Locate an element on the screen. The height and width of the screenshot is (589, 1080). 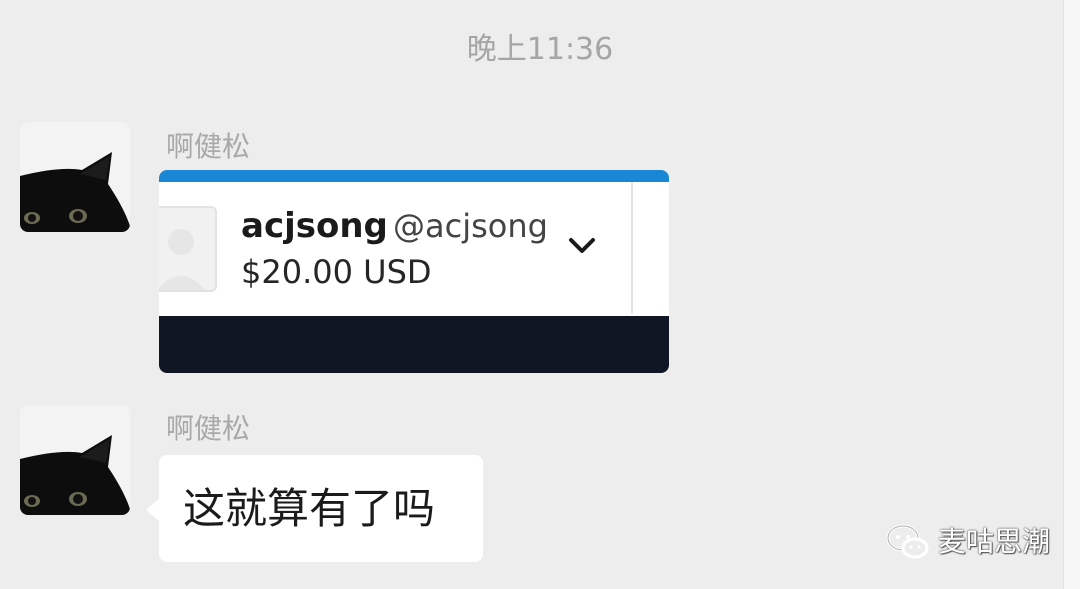
card-accent-bar is located at coordinates (414, 176).